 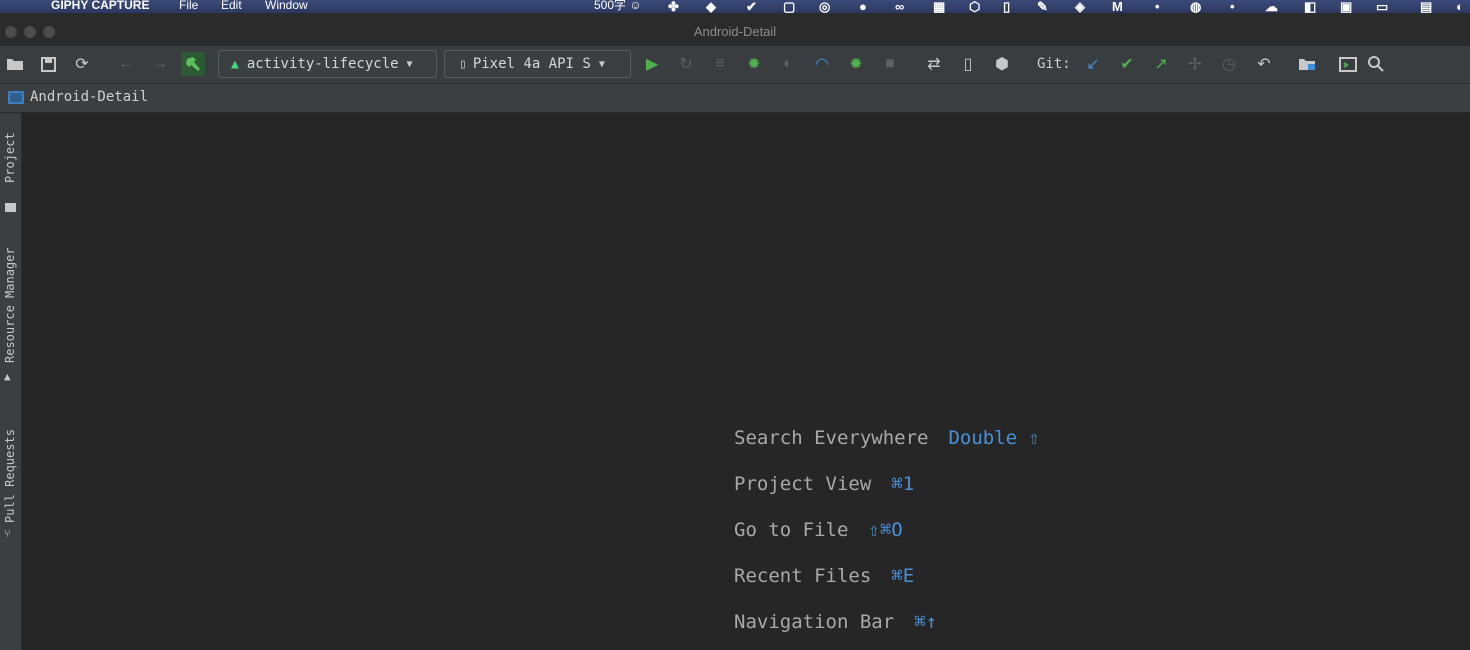 What do you see at coordinates (822, 64) in the screenshot?
I see `profile-icon: ◠` at bounding box center [822, 64].